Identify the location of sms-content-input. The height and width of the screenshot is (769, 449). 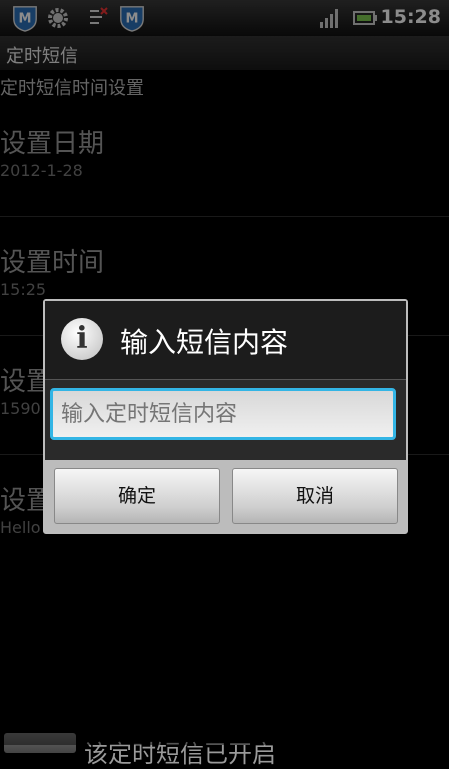
(223, 414).